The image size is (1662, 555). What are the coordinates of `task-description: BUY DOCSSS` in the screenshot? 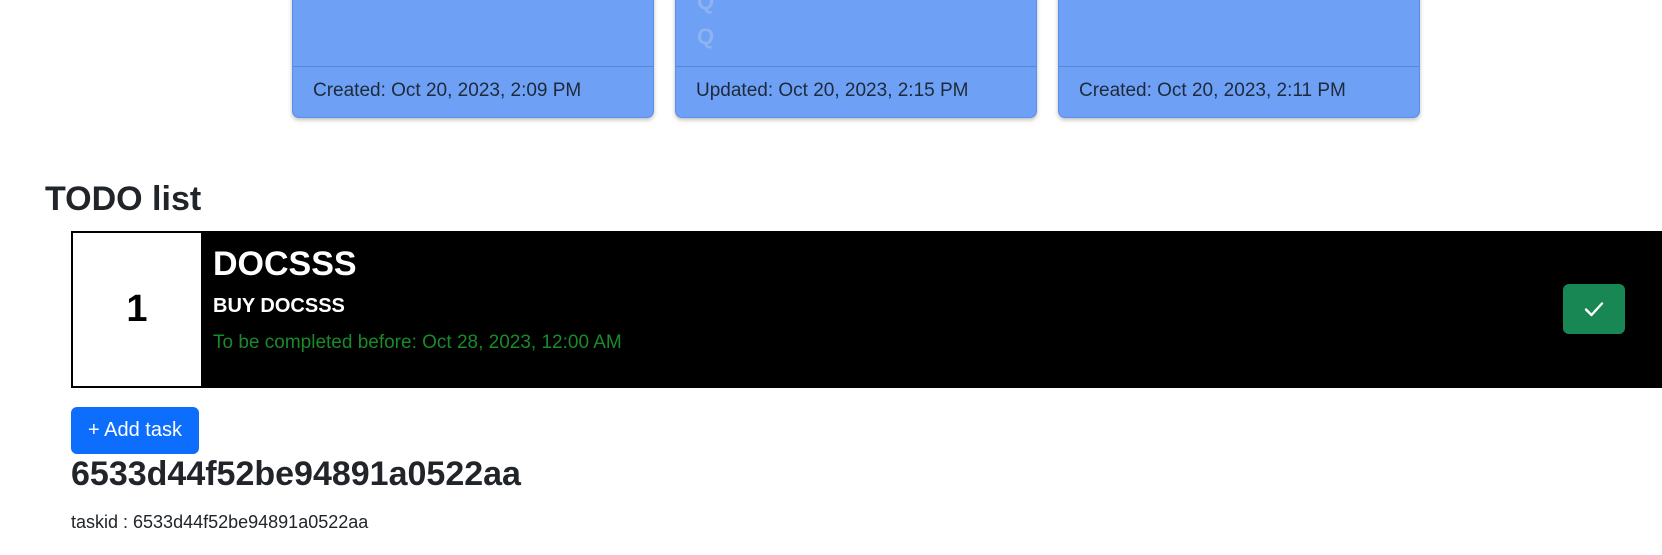 It's located at (279, 306).